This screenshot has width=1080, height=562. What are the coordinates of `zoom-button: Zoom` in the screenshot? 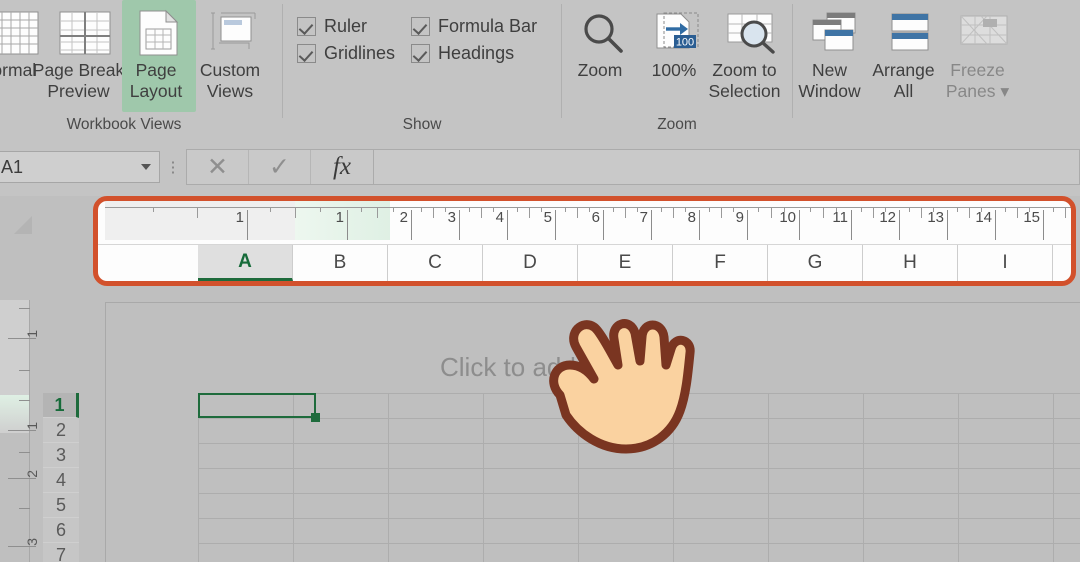 It's located at (603, 56).